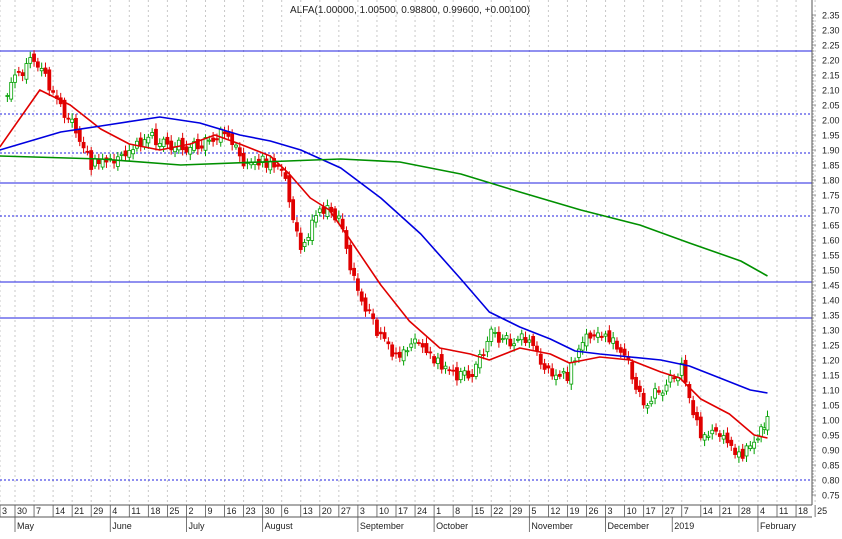 Image resolution: width=842 pixels, height=539 pixels. What do you see at coordinates (831, 391) in the screenshot?
I see `y-tick-label: 1.10` at bounding box center [831, 391].